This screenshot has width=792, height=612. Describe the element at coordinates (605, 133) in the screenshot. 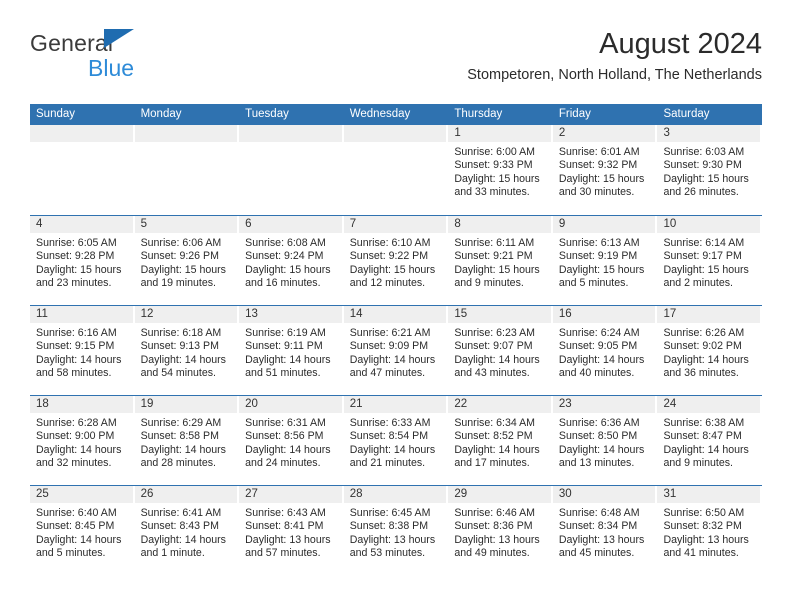

I see `day-number-band: 2` at that location.